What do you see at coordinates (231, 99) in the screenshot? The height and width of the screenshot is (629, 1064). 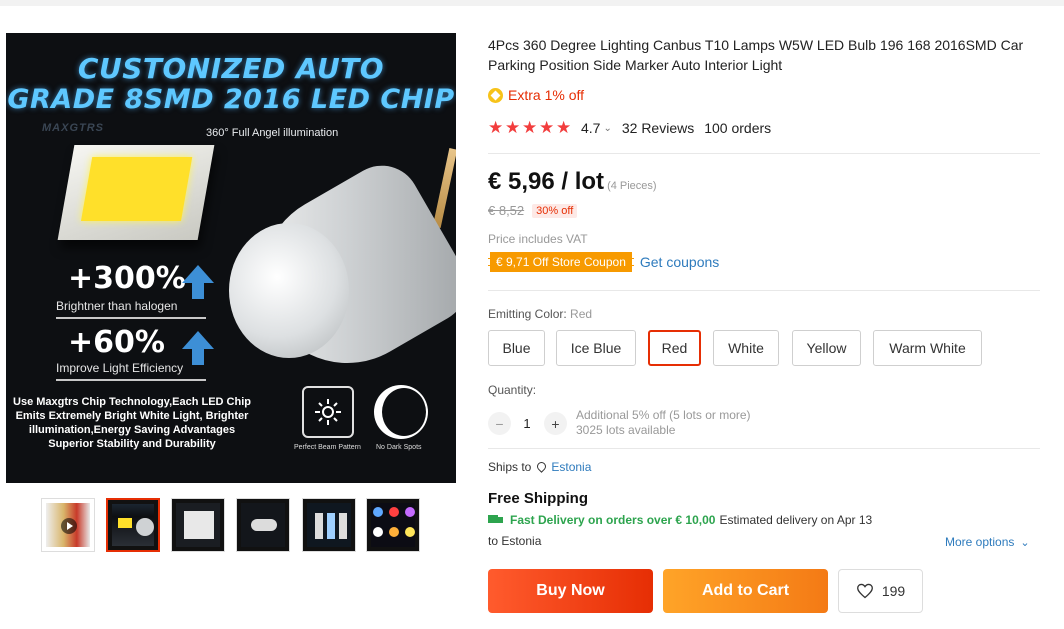 I see `image-headline-line2: GRADE 8SMD 2016 LED CHIP` at bounding box center [231, 99].